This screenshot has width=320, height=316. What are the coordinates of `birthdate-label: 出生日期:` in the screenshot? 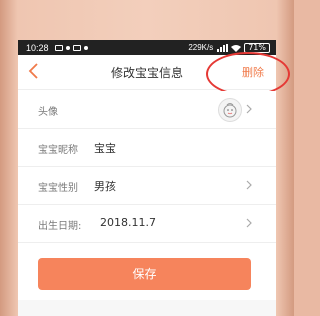 It's located at (60, 226).